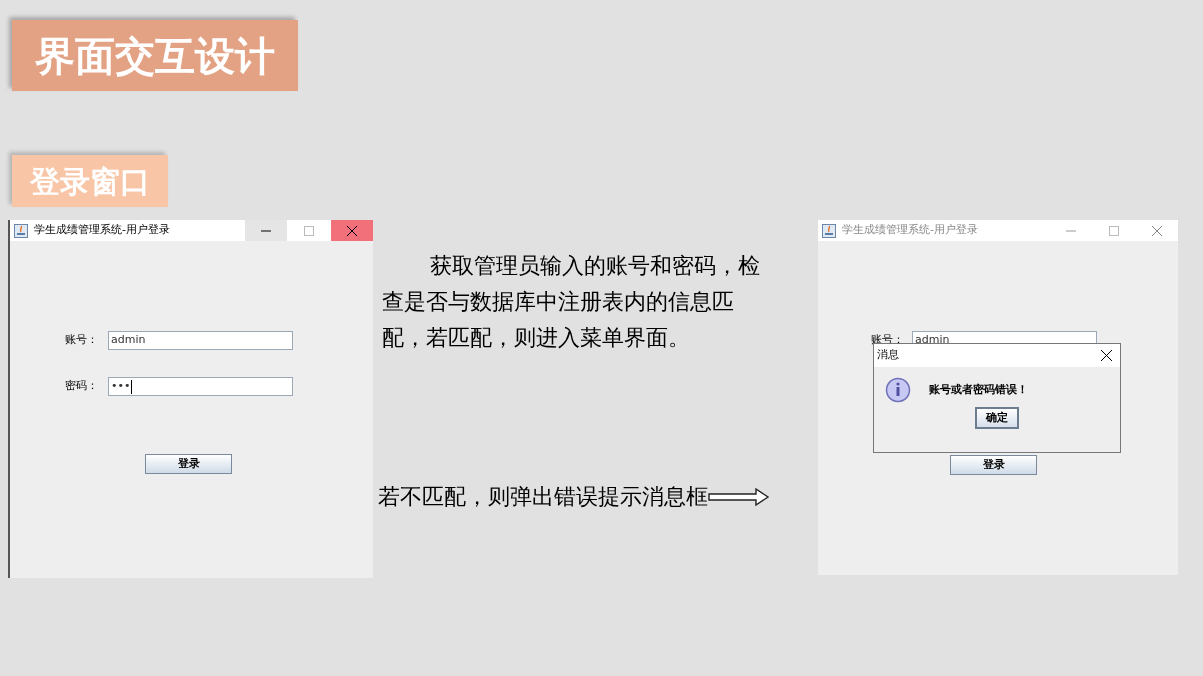 This screenshot has height=676, width=1203. Describe the element at coordinates (82, 386) in the screenshot. I see `field-label: 密码：` at that location.